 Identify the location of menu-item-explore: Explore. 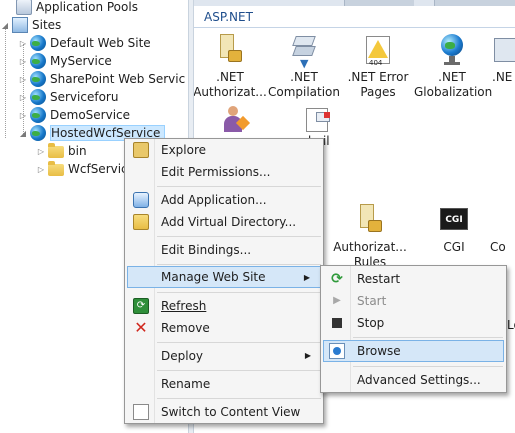
(224, 150).